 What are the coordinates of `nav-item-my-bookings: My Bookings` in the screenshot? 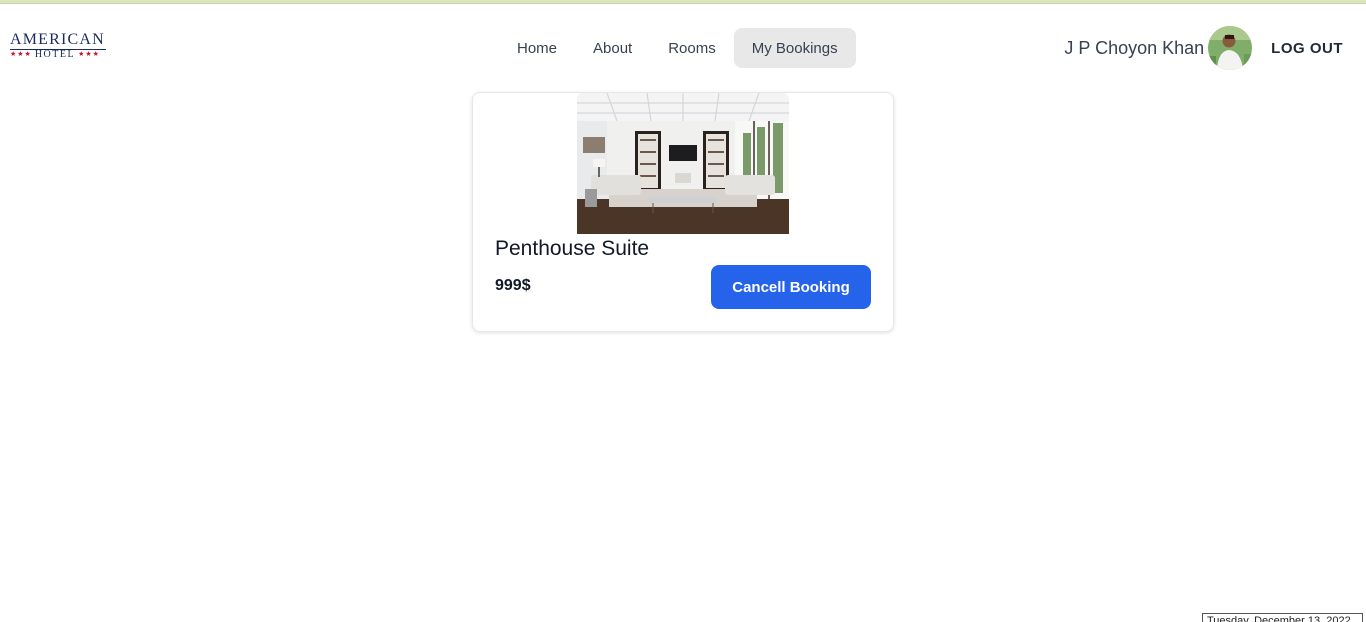 It's located at (794, 48).